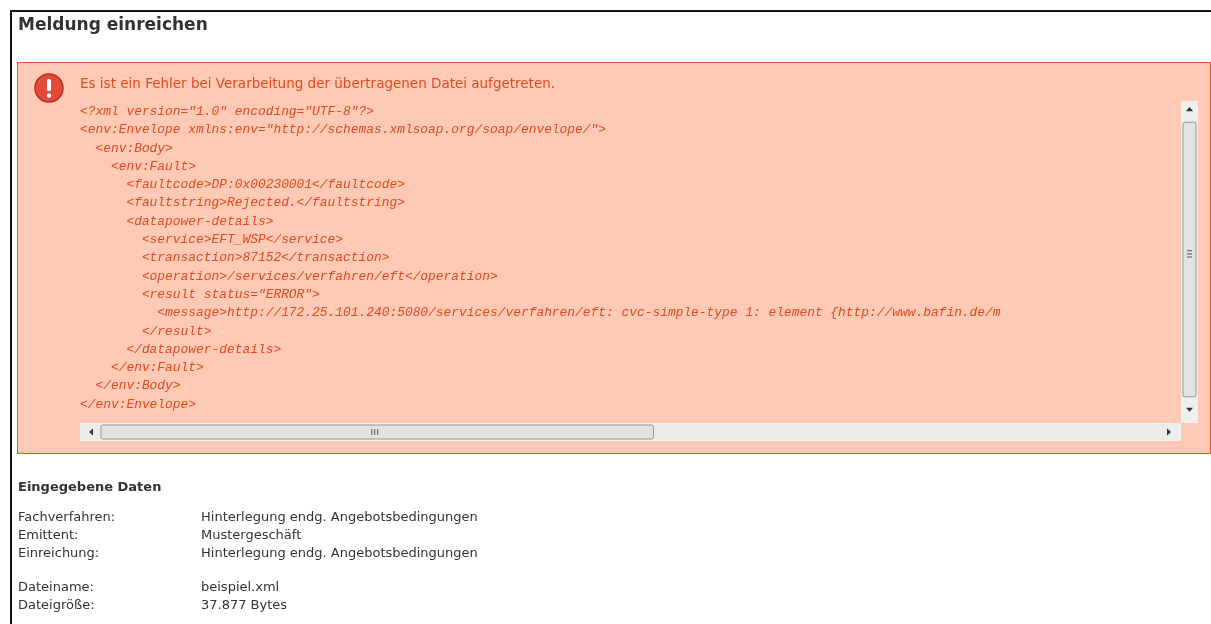 The width and height of the screenshot is (1211, 624). What do you see at coordinates (204, 349) in the screenshot?
I see `code-line: </datapower-details>` at bounding box center [204, 349].